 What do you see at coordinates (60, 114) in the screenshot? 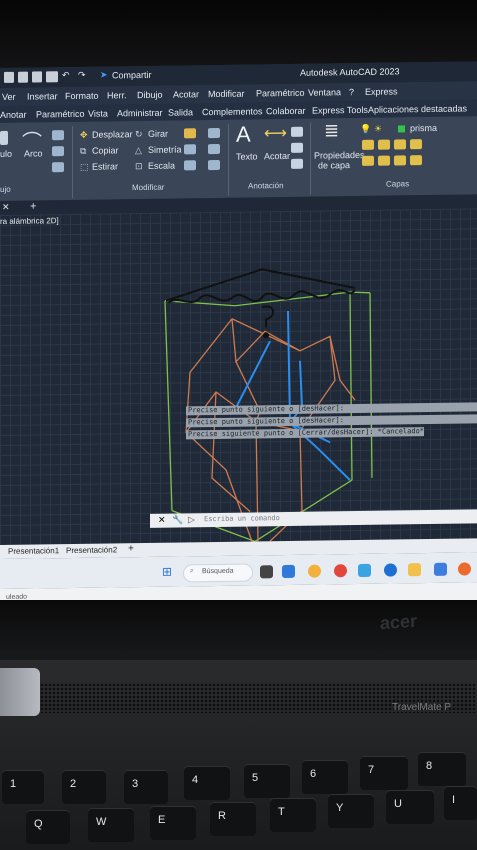
I see `tab-parametrico: Paramétrico` at bounding box center [60, 114].